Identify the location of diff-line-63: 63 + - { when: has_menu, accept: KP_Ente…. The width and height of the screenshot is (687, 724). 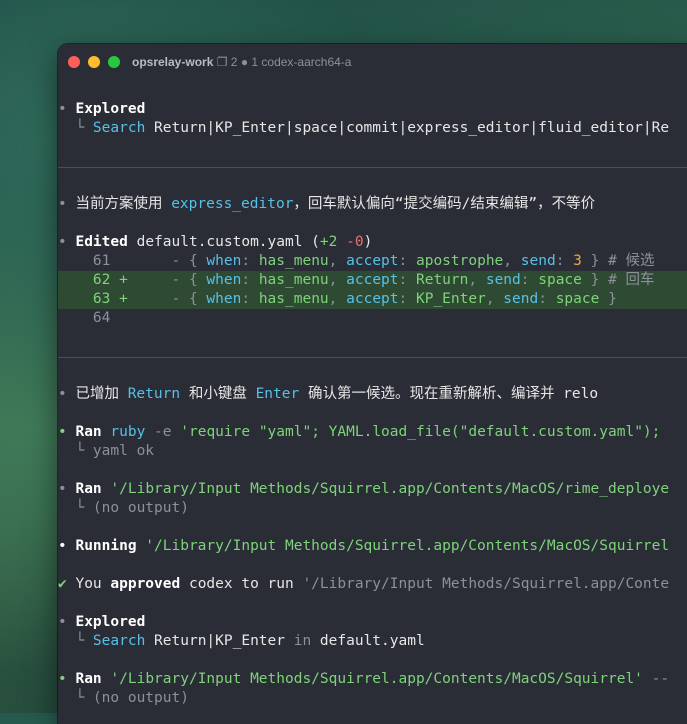
(337, 299).